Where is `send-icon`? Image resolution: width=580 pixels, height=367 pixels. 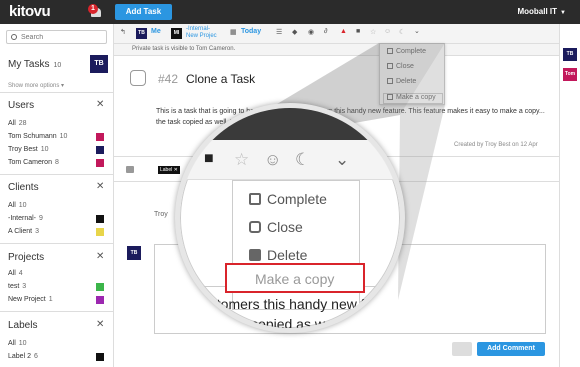
send-icon is located at coordinates (462, 349).